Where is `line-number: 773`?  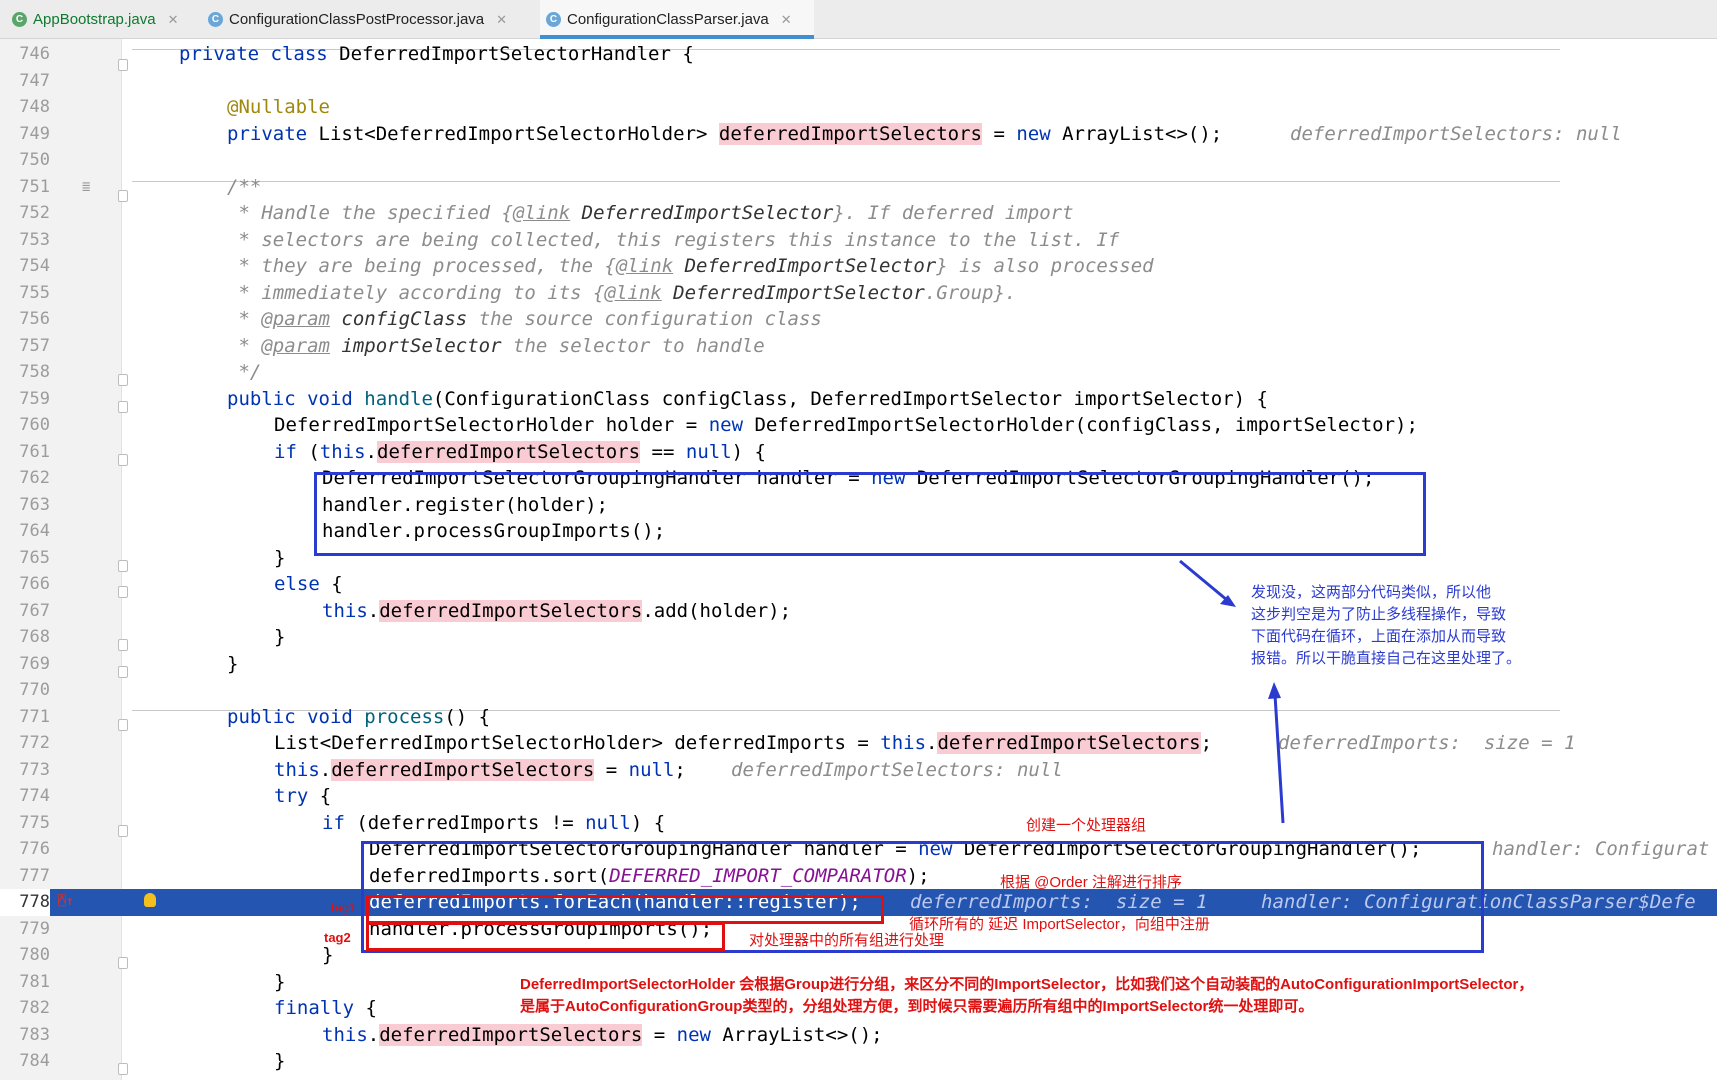 line-number: 773 is located at coordinates (34, 769).